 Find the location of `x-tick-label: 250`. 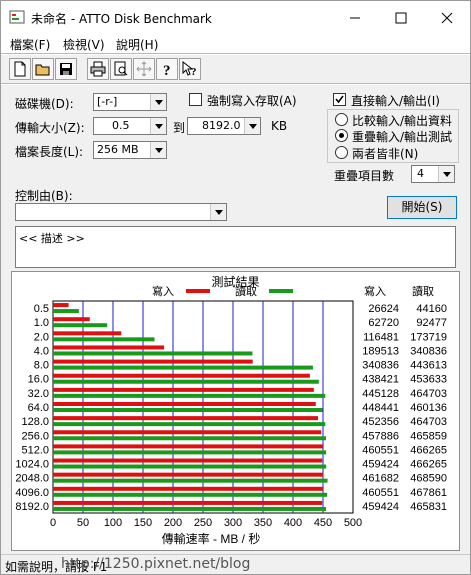

x-tick-label: 250 is located at coordinates (203, 523).